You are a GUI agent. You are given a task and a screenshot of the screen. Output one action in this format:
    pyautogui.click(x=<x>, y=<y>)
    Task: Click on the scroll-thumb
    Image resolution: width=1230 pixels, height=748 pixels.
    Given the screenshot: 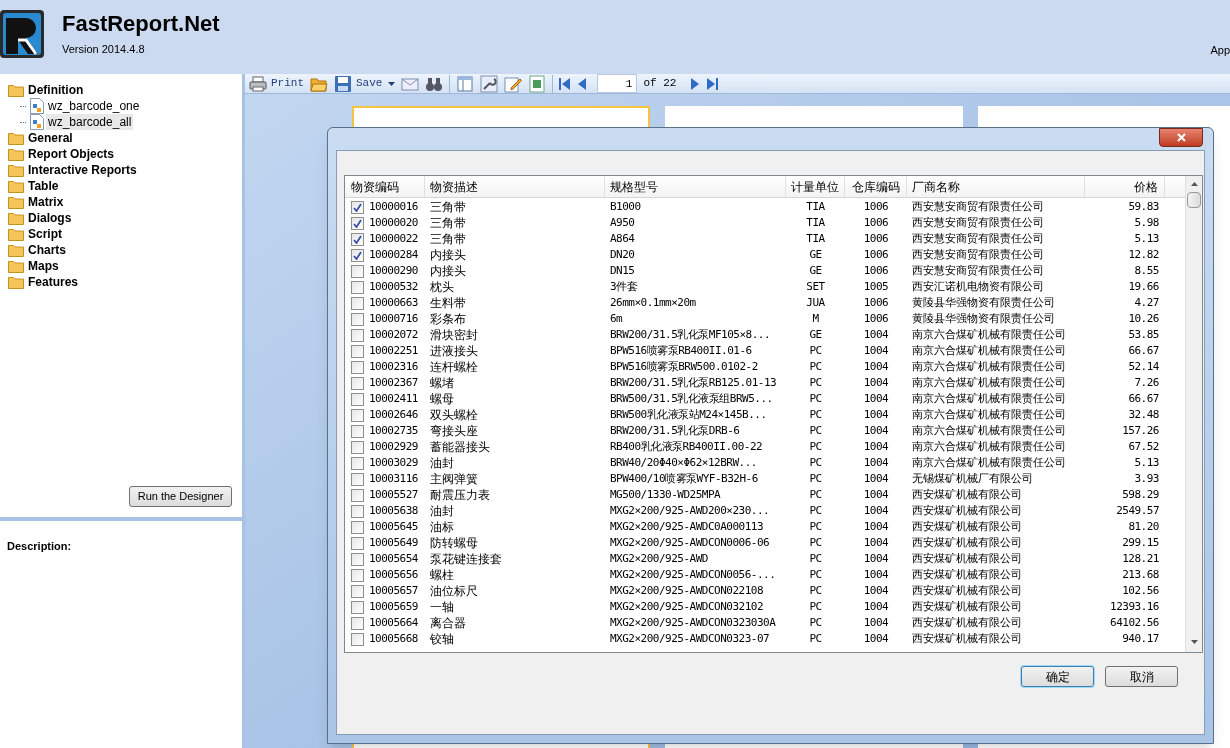 What is the action you would take?
    pyautogui.click(x=1194, y=200)
    